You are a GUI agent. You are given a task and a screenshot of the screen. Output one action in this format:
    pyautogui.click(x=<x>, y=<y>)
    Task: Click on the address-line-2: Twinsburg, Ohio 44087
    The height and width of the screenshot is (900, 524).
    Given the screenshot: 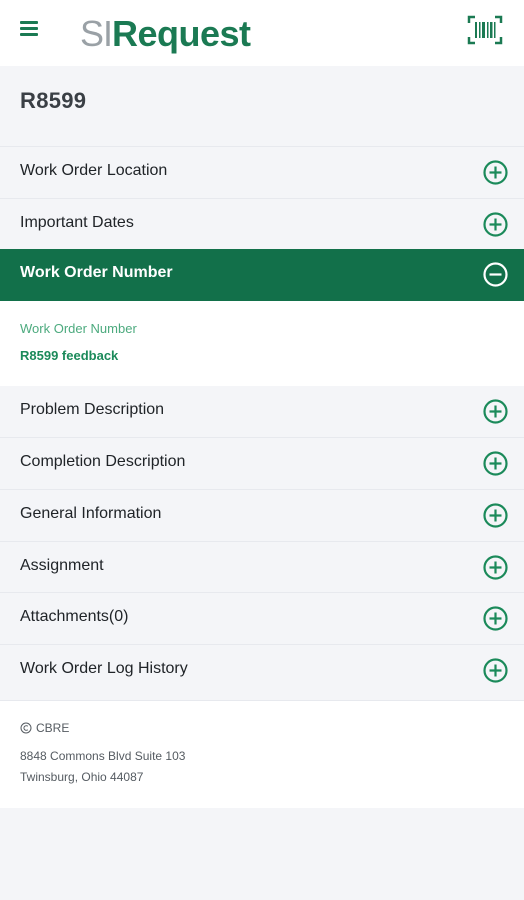 What is the action you would take?
    pyautogui.click(x=82, y=777)
    